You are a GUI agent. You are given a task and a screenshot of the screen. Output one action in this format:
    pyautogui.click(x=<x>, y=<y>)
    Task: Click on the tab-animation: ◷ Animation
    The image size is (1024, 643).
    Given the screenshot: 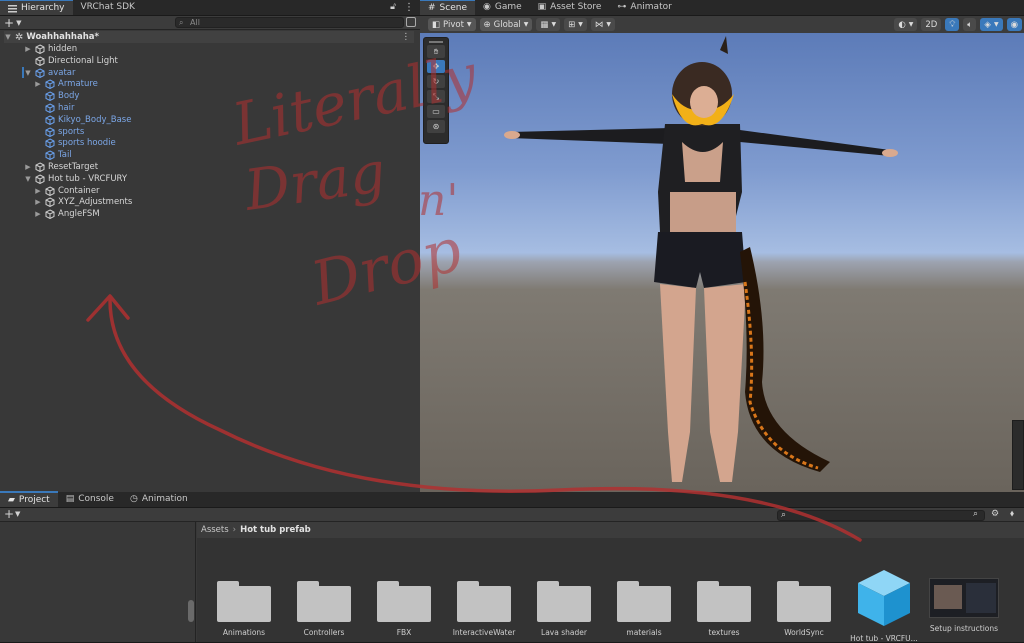 What is the action you would take?
    pyautogui.click(x=159, y=499)
    